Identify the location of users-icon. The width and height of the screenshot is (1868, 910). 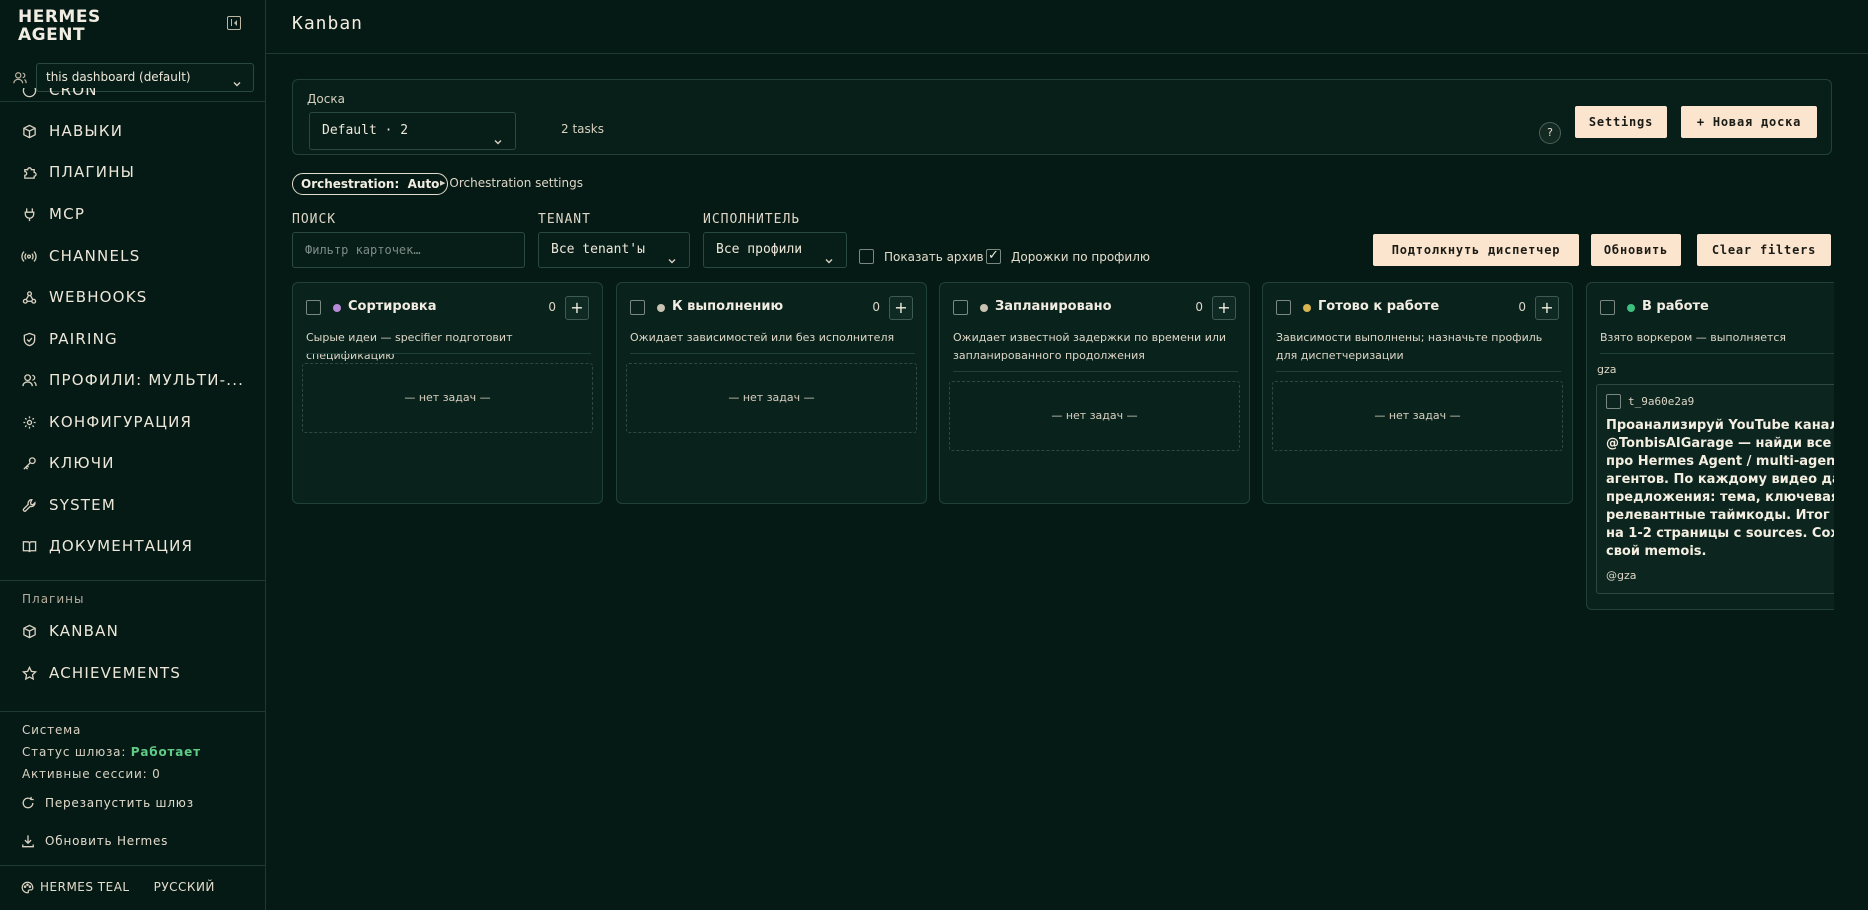
(29, 380).